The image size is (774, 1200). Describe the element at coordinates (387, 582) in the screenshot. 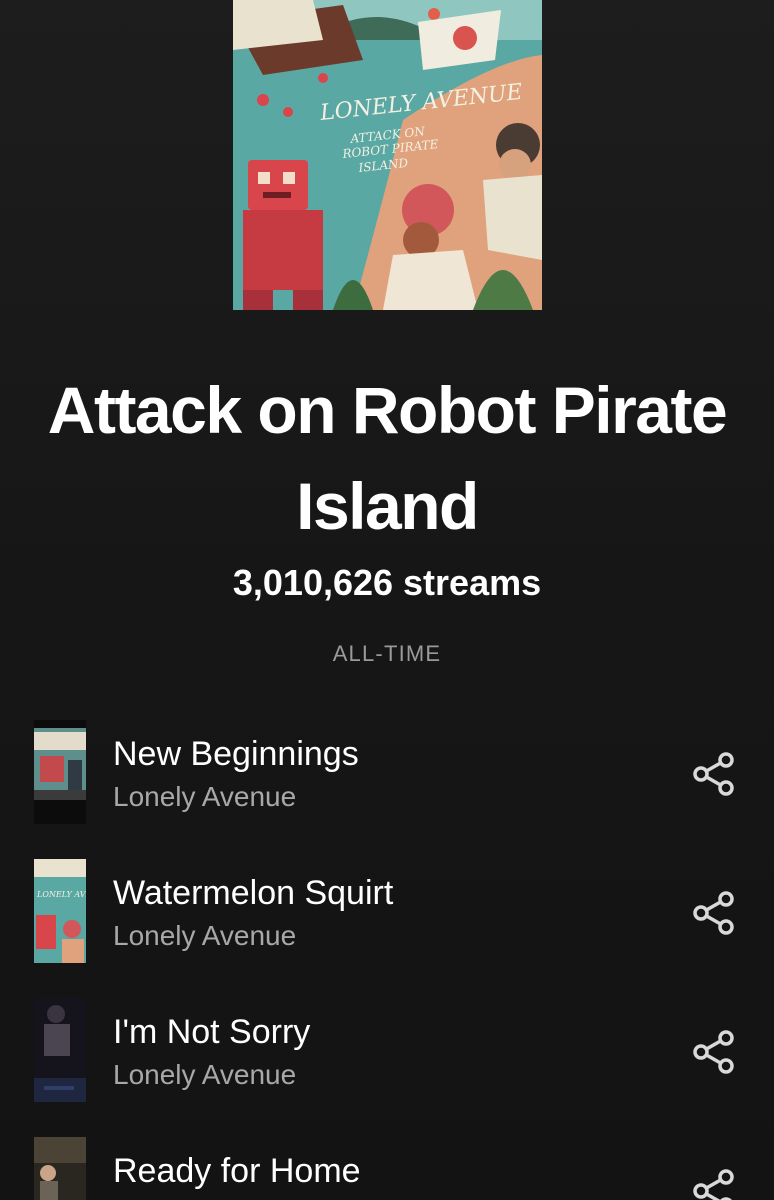

I see `stream-count: 3,010,626 streams` at that location.